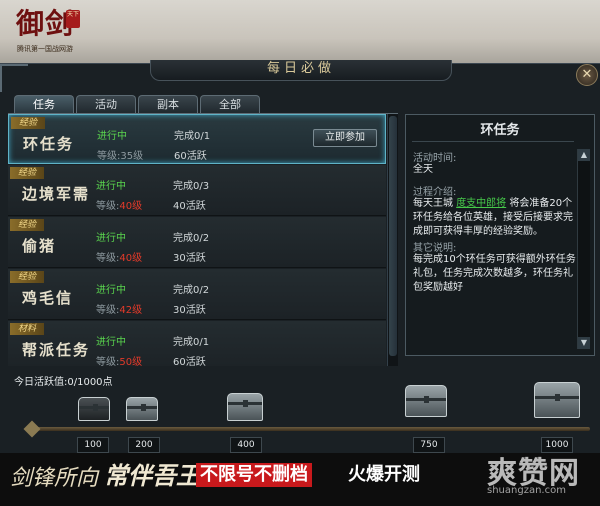  I want to click on top-background, so click(300, 32).